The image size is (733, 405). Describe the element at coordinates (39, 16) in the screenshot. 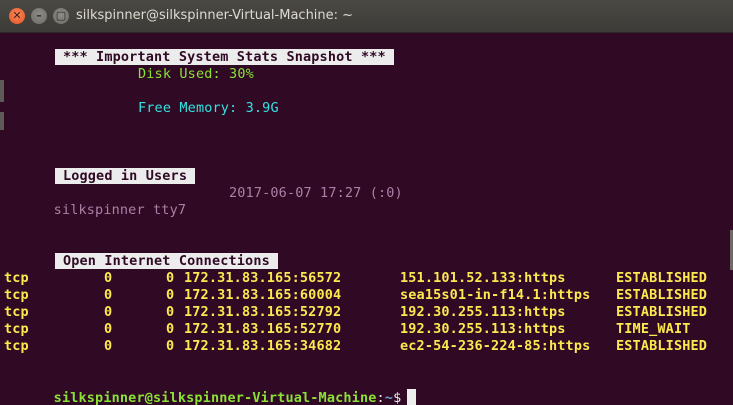

I see `minimize-icon: –` at that location.